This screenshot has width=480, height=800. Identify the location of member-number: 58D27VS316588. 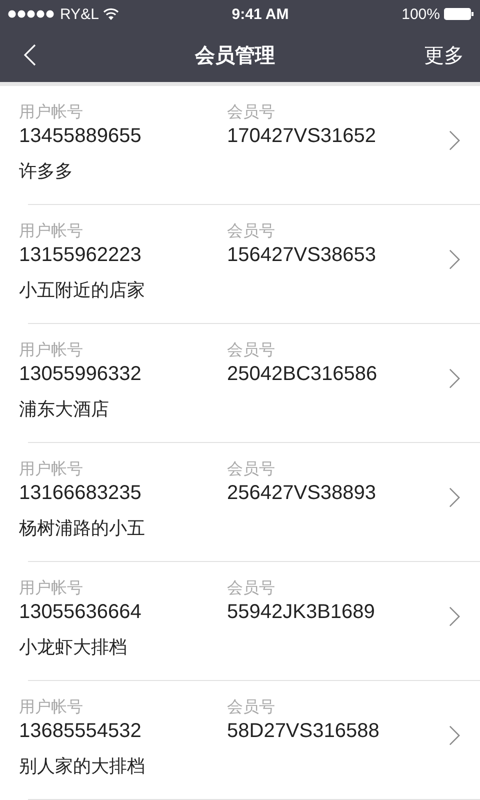
(303, 731).